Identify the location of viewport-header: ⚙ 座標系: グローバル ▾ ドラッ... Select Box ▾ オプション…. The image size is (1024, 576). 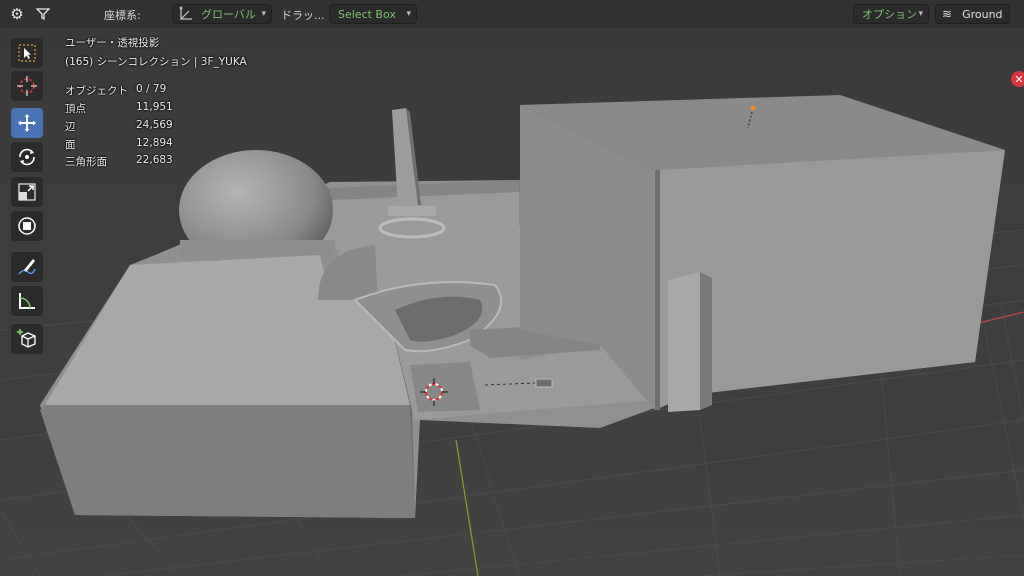
(512, 14).